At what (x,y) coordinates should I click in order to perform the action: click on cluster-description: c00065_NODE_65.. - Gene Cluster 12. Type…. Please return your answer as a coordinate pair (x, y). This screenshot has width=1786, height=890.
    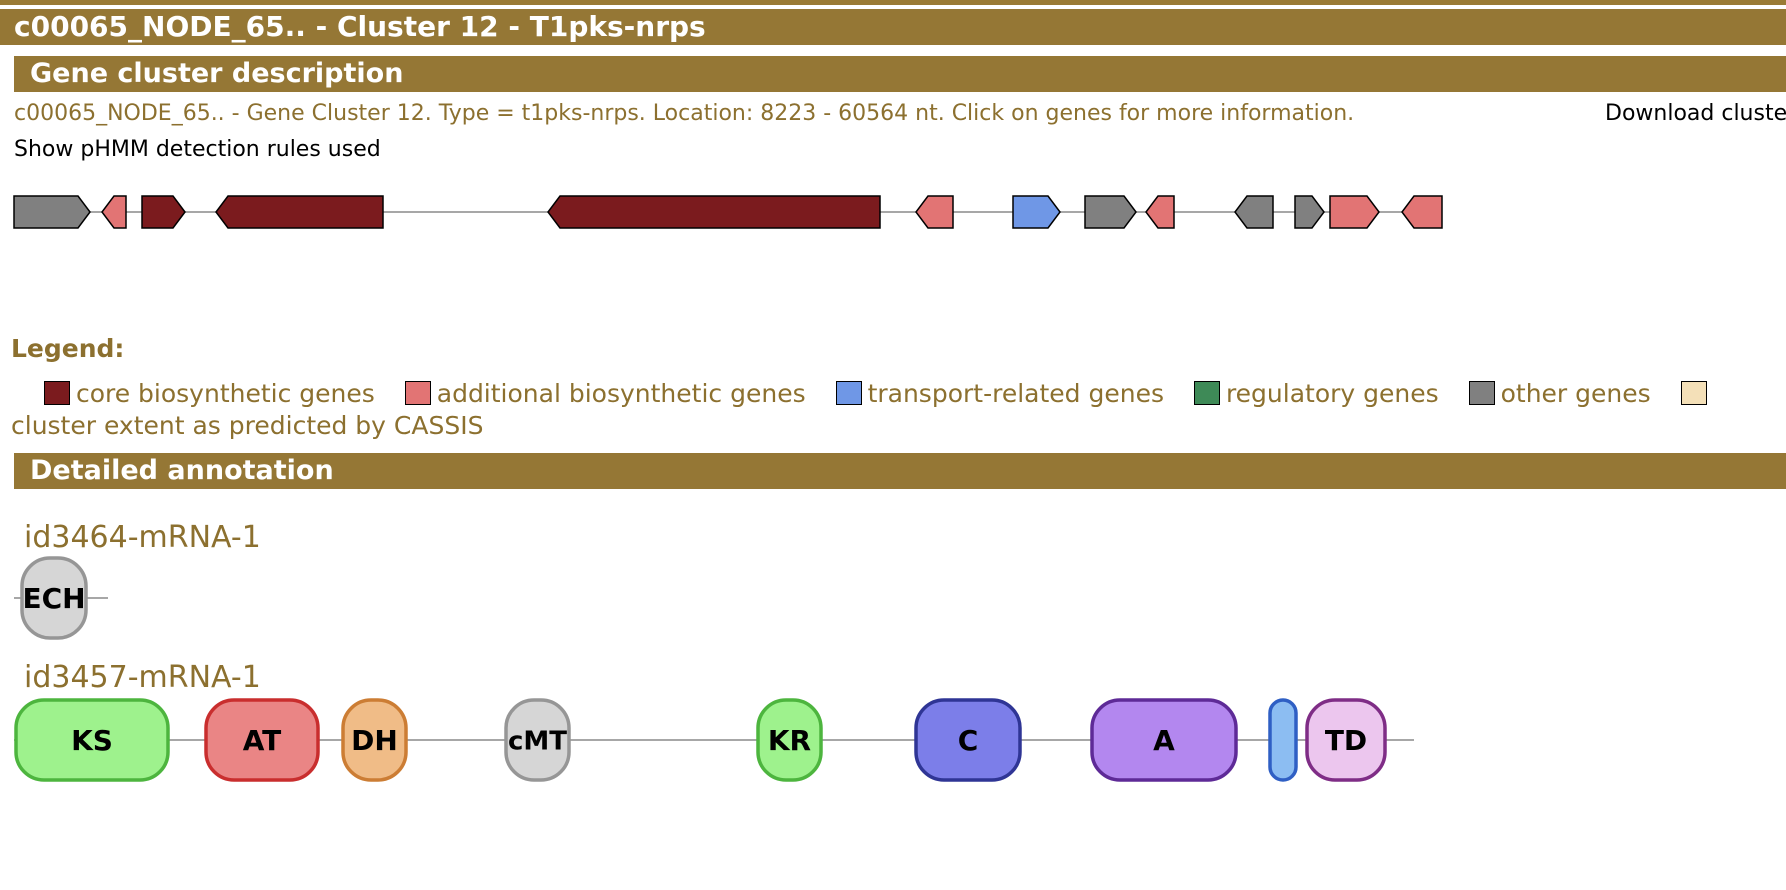
    Looking at the image, I should click on (684, 113).